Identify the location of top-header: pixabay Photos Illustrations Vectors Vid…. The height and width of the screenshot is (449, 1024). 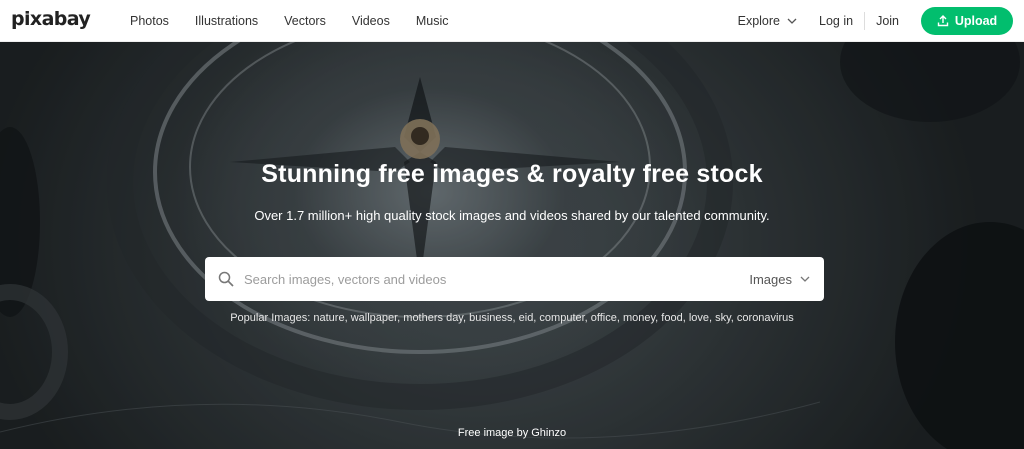
(512, 21).